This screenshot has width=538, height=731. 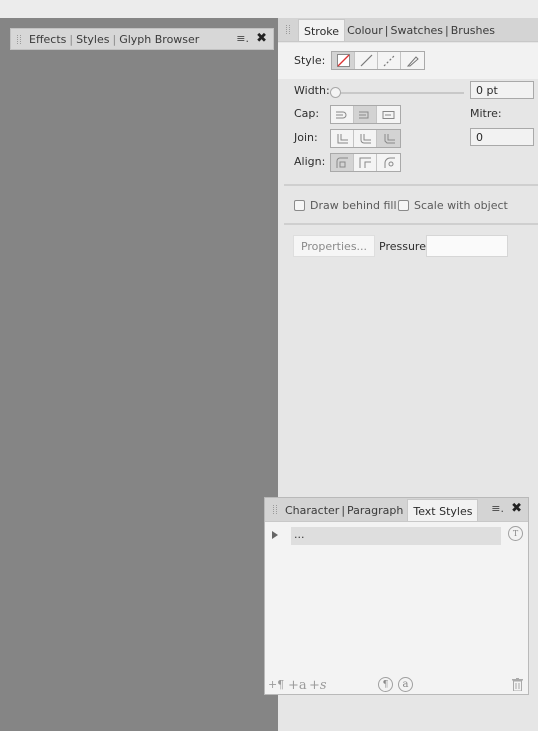 What do you see at coordinates (276, 684) in the screenshot?
I see `add-paragraph-style-icon: +¶` at bounding box center [276, 684].